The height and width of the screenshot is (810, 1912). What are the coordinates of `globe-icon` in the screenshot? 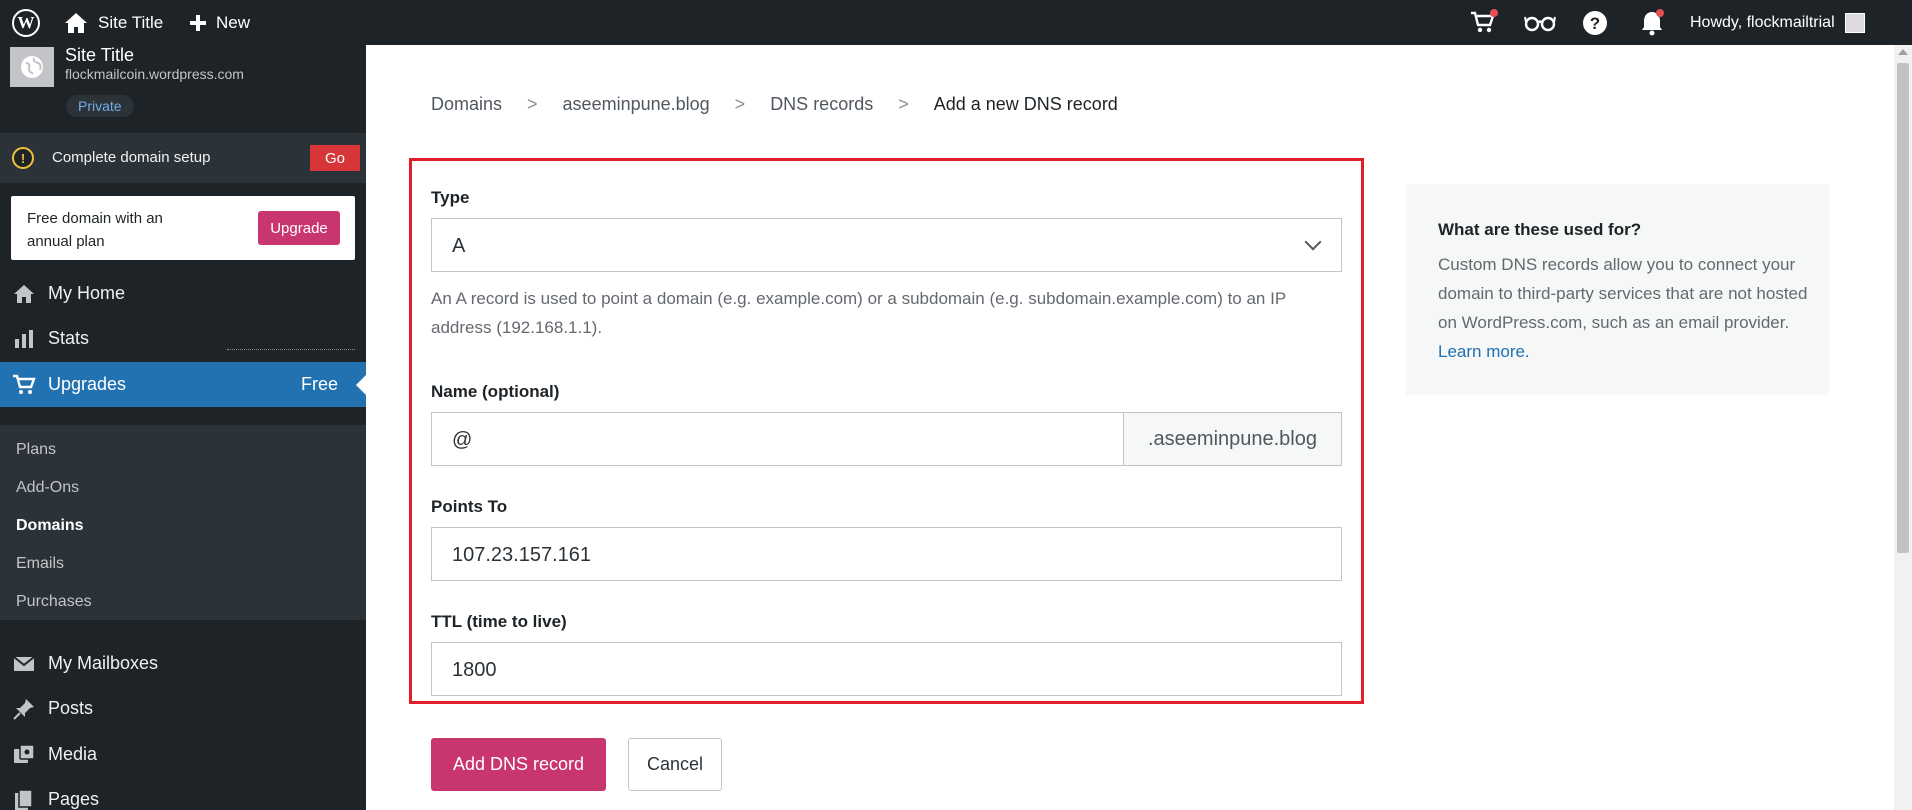 It's located at (32, 67).